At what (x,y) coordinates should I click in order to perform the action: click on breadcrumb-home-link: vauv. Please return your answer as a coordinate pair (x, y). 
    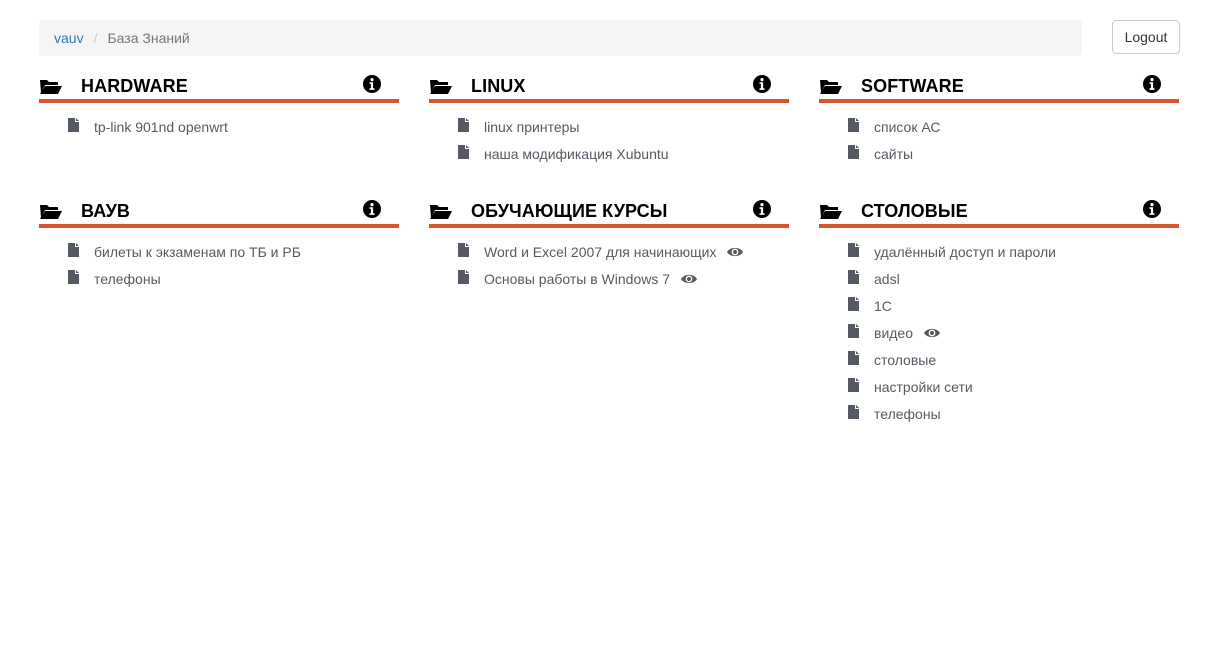
    Looking at the image, I should click on (69, 38).